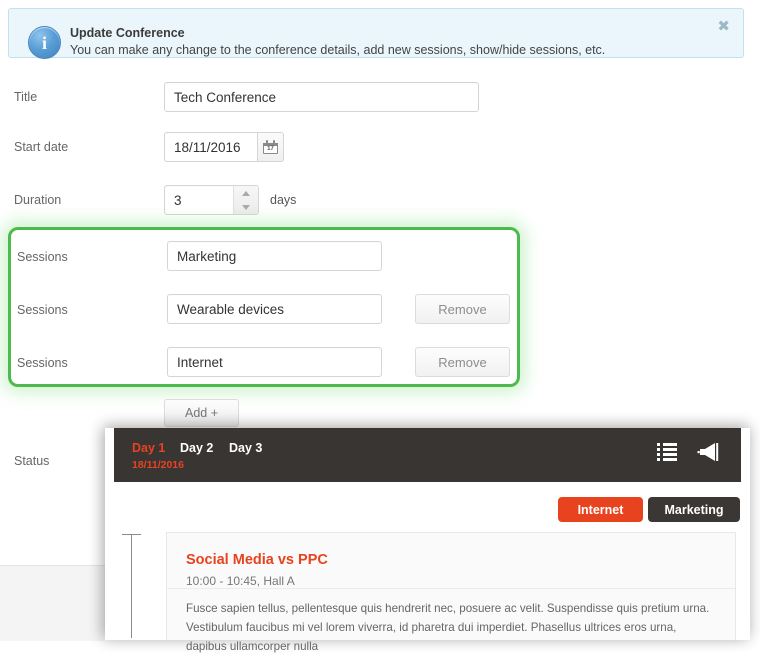  I want to click on form-row-start-date: Start date 17, so click(260, 147).